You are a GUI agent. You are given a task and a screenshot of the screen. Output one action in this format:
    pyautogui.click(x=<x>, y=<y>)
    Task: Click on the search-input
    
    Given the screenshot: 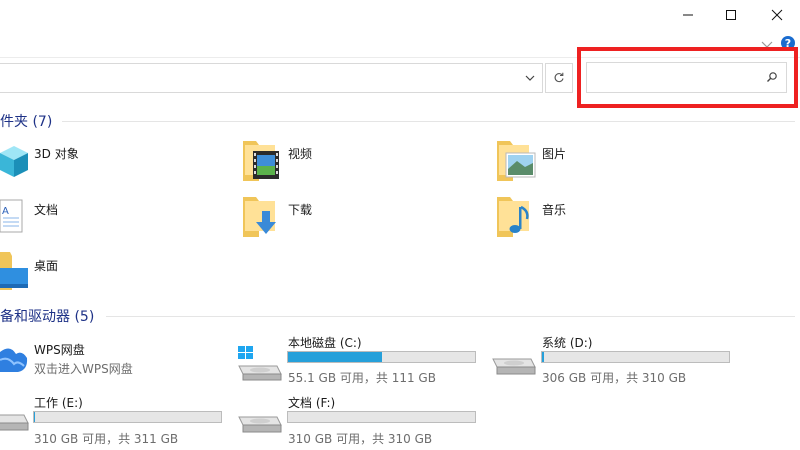 What is the action you would take?
    pyautogui.click(x=678, y=77)
    